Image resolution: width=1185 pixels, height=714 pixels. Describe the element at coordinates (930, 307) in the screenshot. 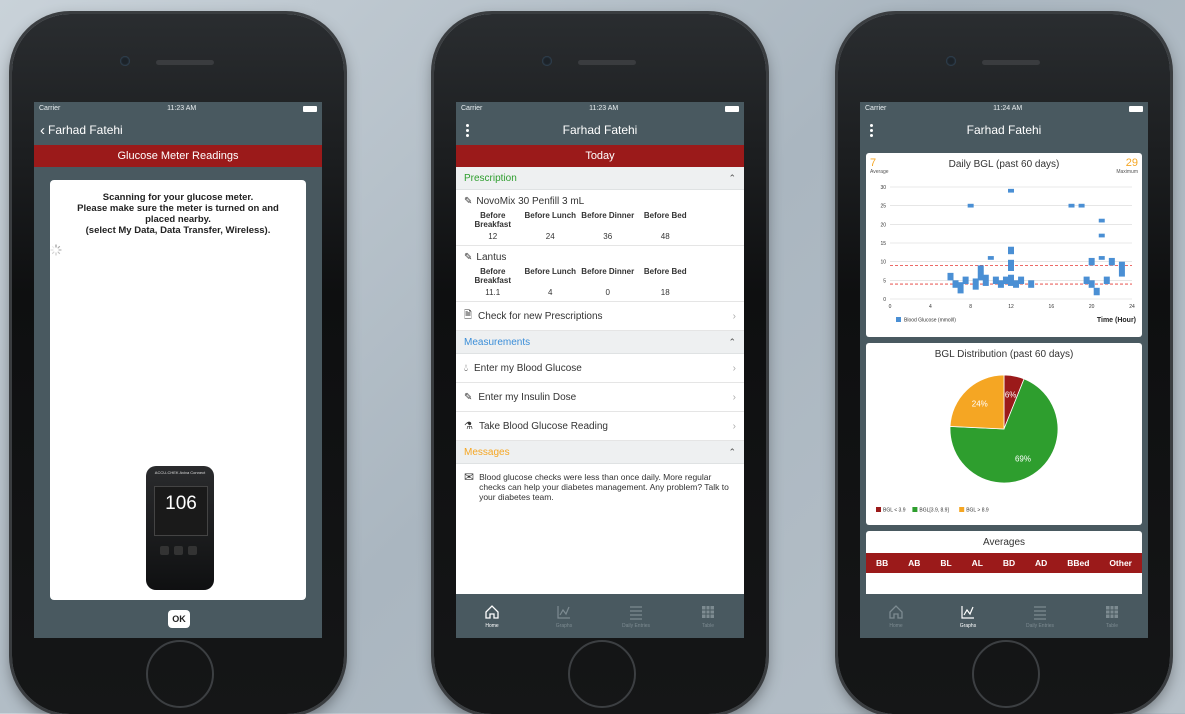

I see `x-tick-label: 4` at that location.